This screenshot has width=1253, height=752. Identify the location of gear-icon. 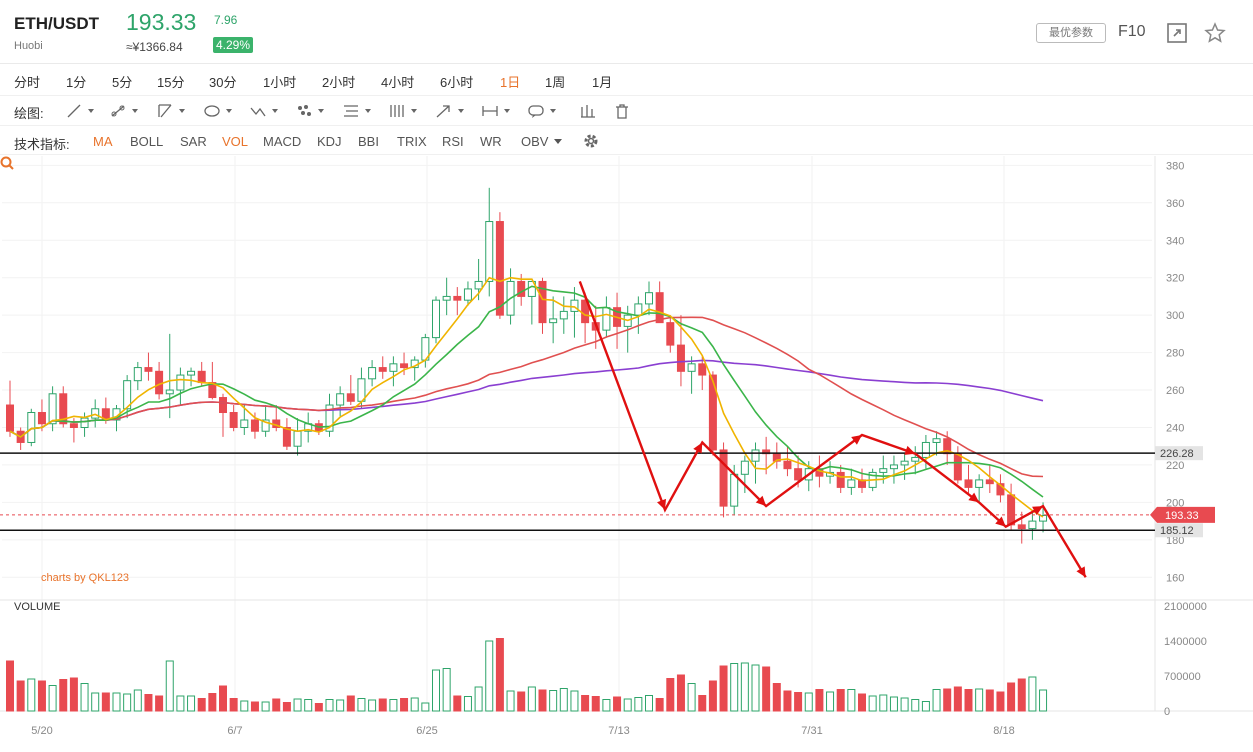
(591, 141).